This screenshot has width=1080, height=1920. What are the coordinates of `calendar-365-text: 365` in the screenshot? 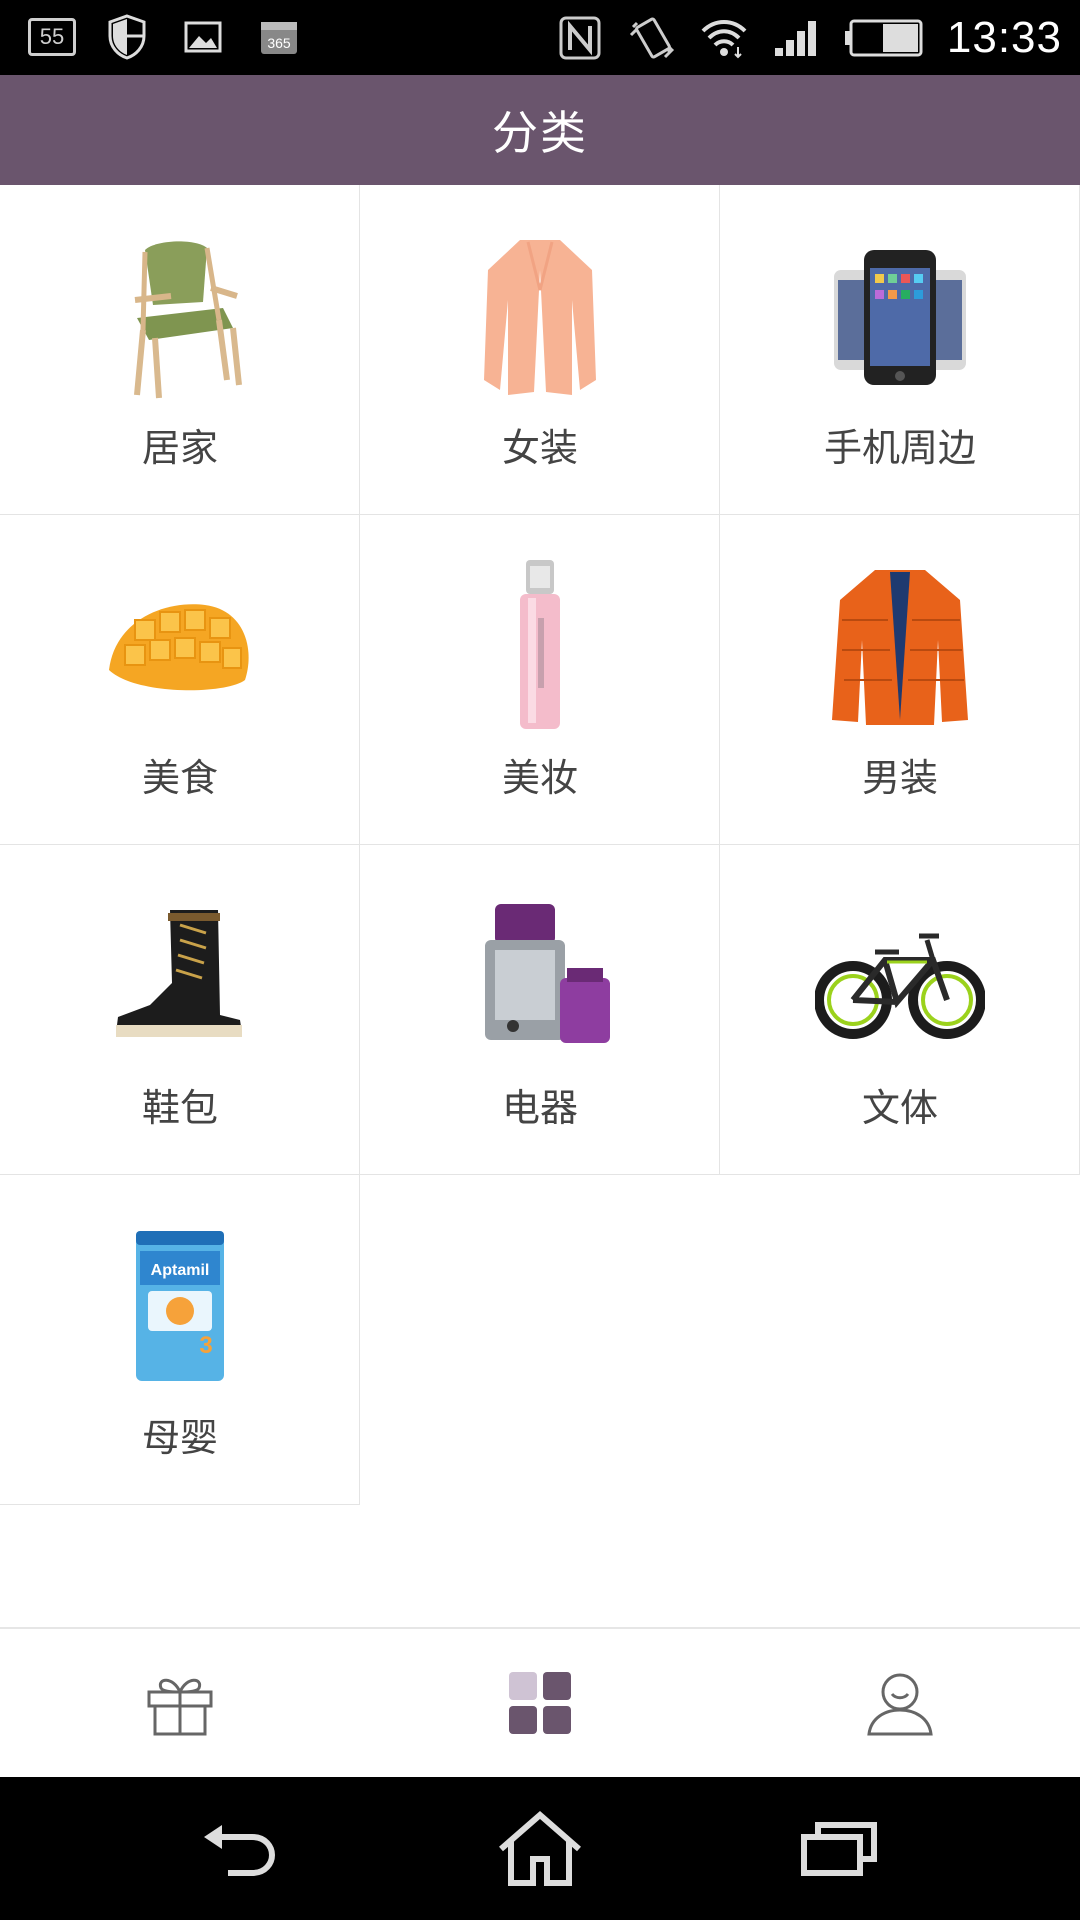 It's located at (279, 43).